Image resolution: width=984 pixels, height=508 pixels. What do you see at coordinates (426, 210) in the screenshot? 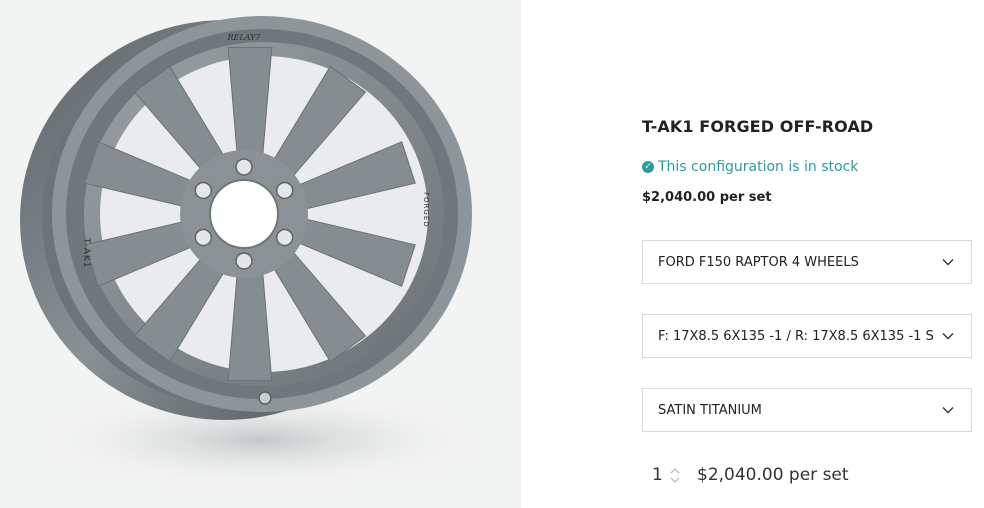
I see `wheel-label-right: FORGED` at bounding box center [426, 210].